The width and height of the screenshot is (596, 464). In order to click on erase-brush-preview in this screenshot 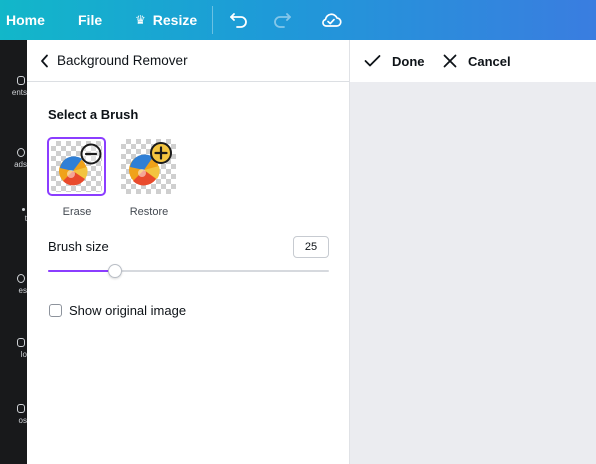, I will do `click(76, 166)`.